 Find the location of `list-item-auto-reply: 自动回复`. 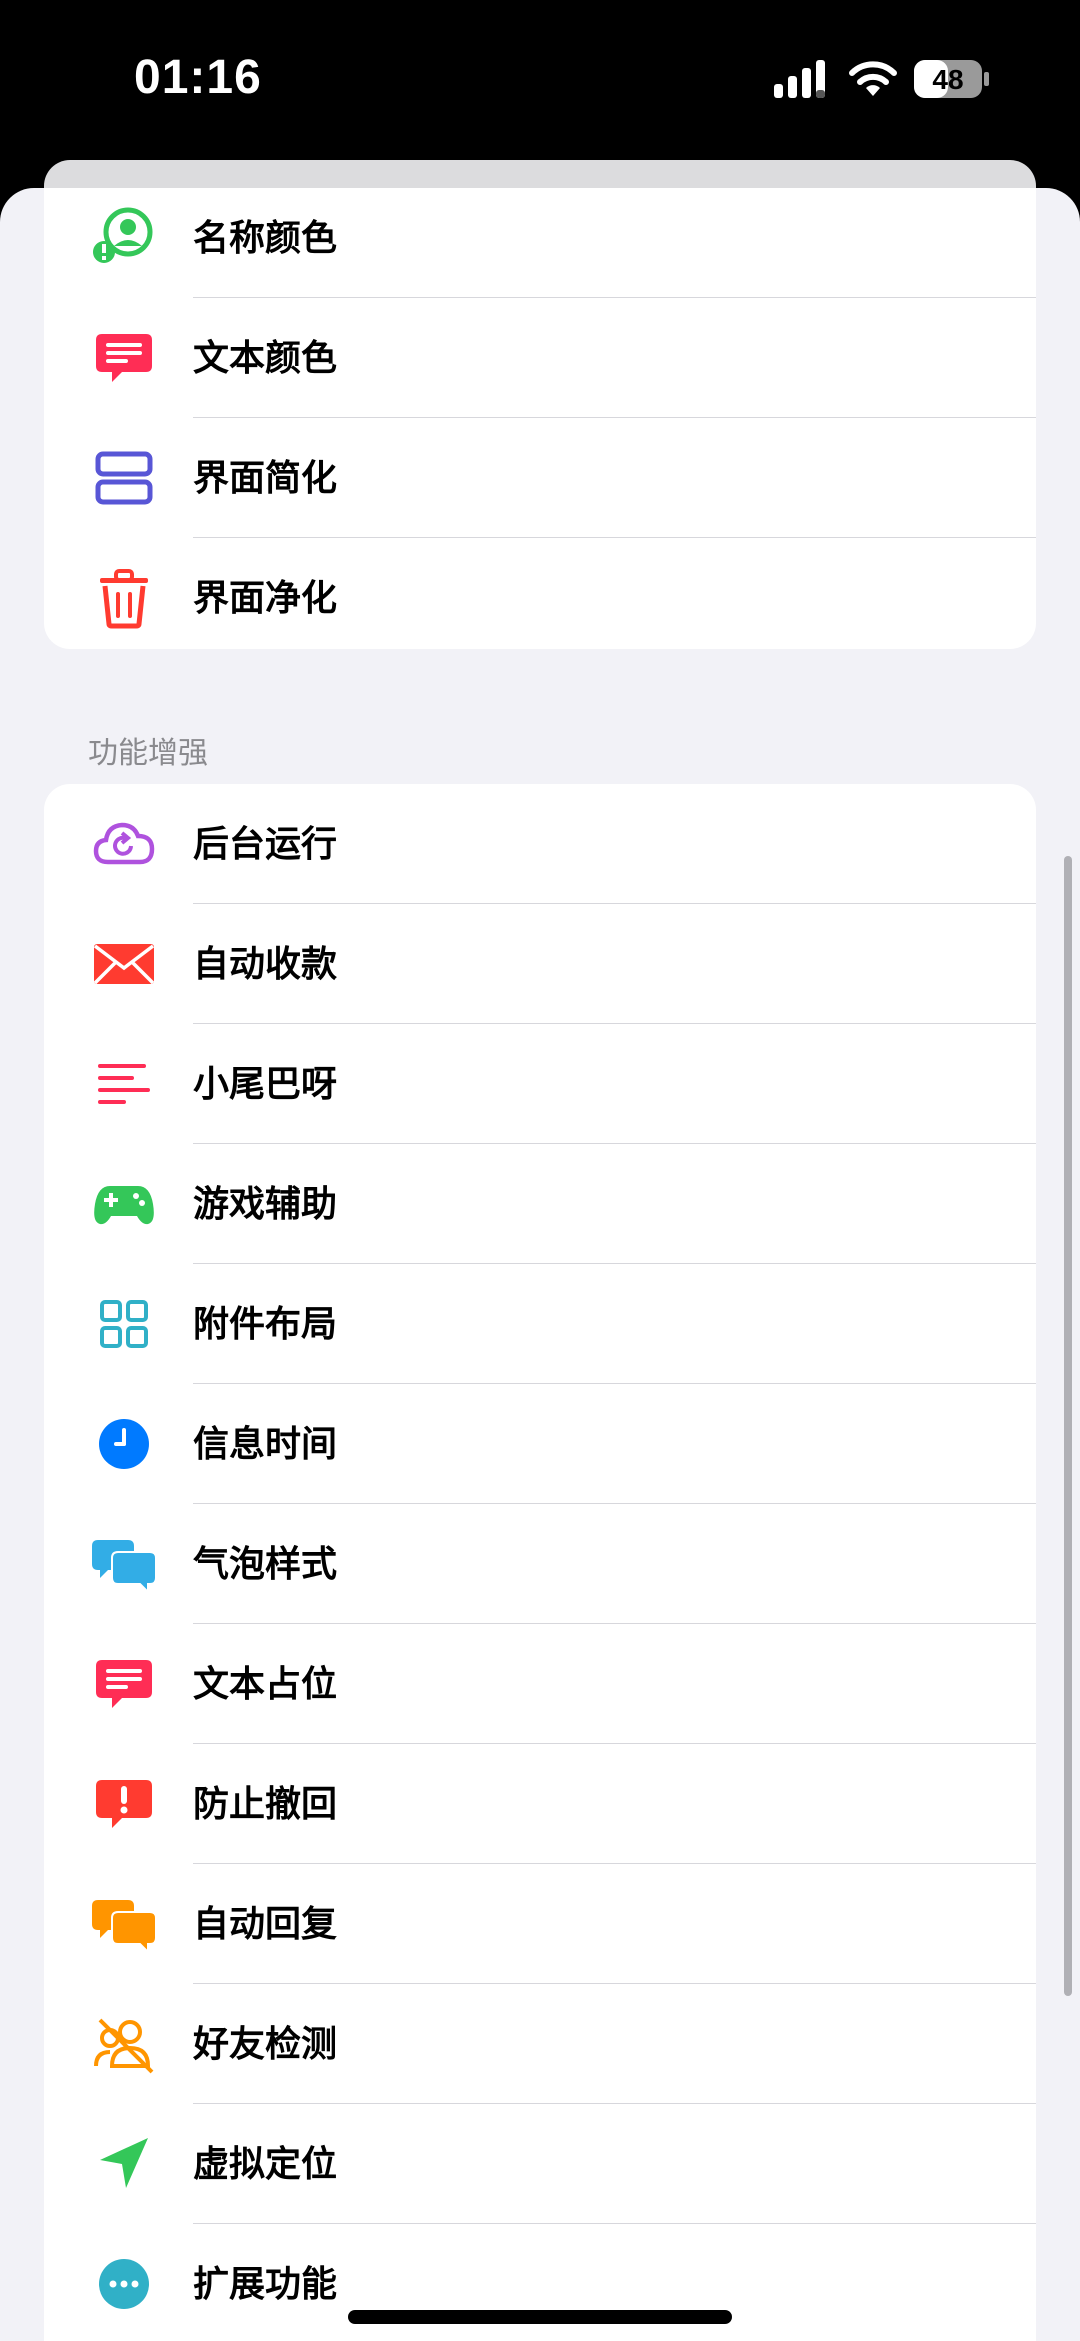

list-item-auto-reply: 自动回复 is located at coordinates (540, 1924).